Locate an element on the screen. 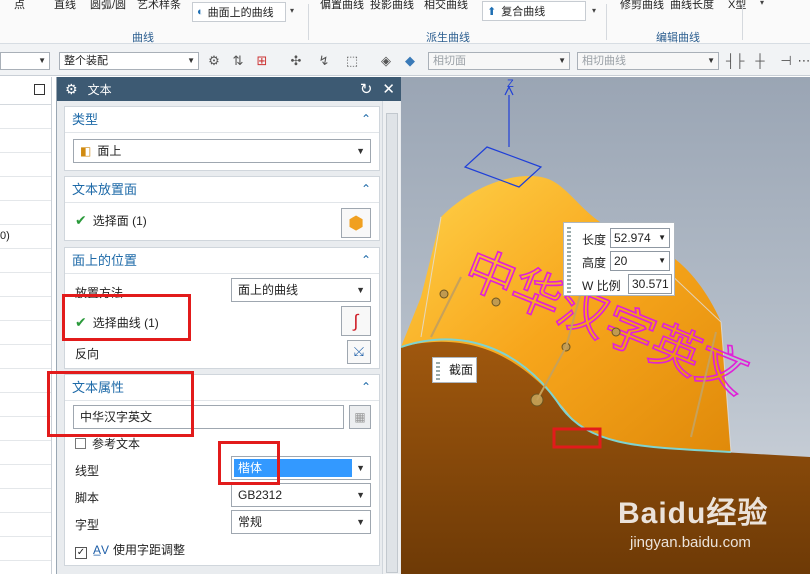  select-icon: ⇅ is located at coordinates (238, 61).